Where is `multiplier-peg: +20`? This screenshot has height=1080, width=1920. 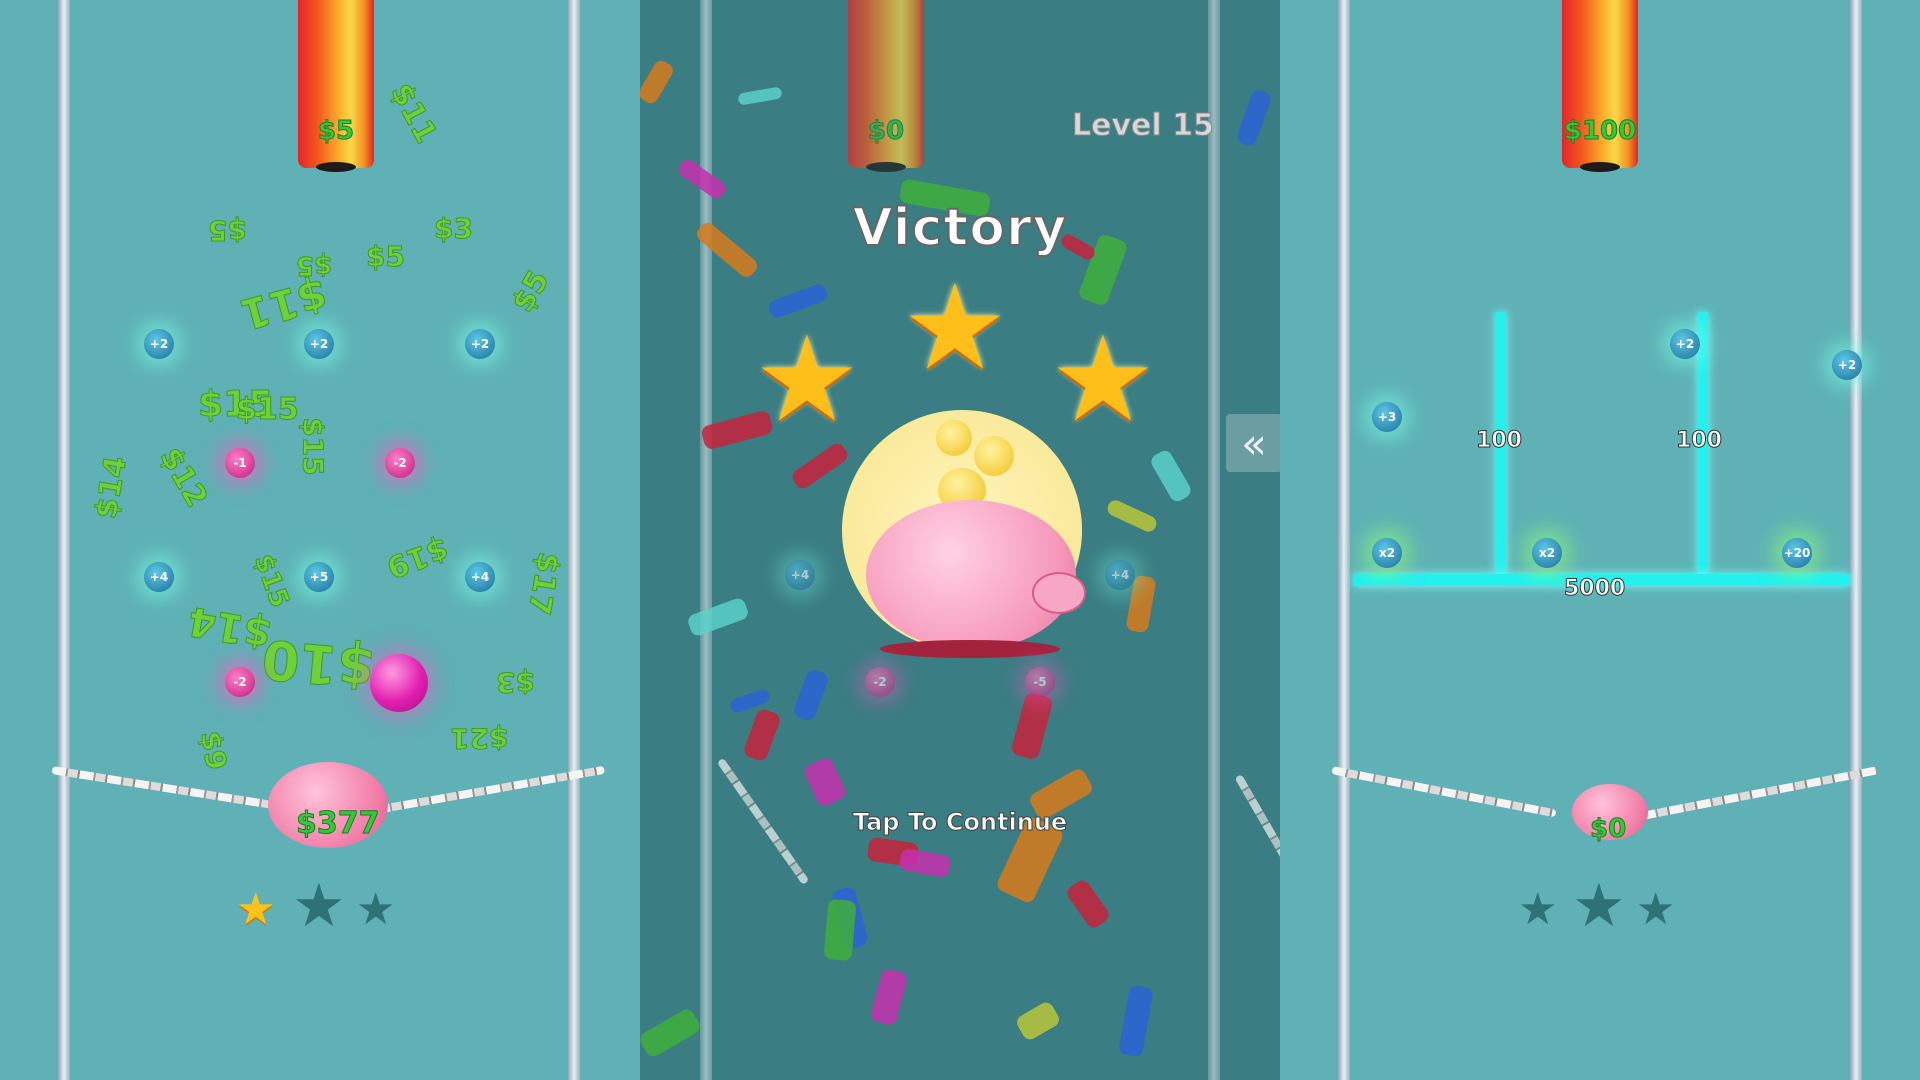 multiplier-peg: +20 is located at coordinates (1797, 553).